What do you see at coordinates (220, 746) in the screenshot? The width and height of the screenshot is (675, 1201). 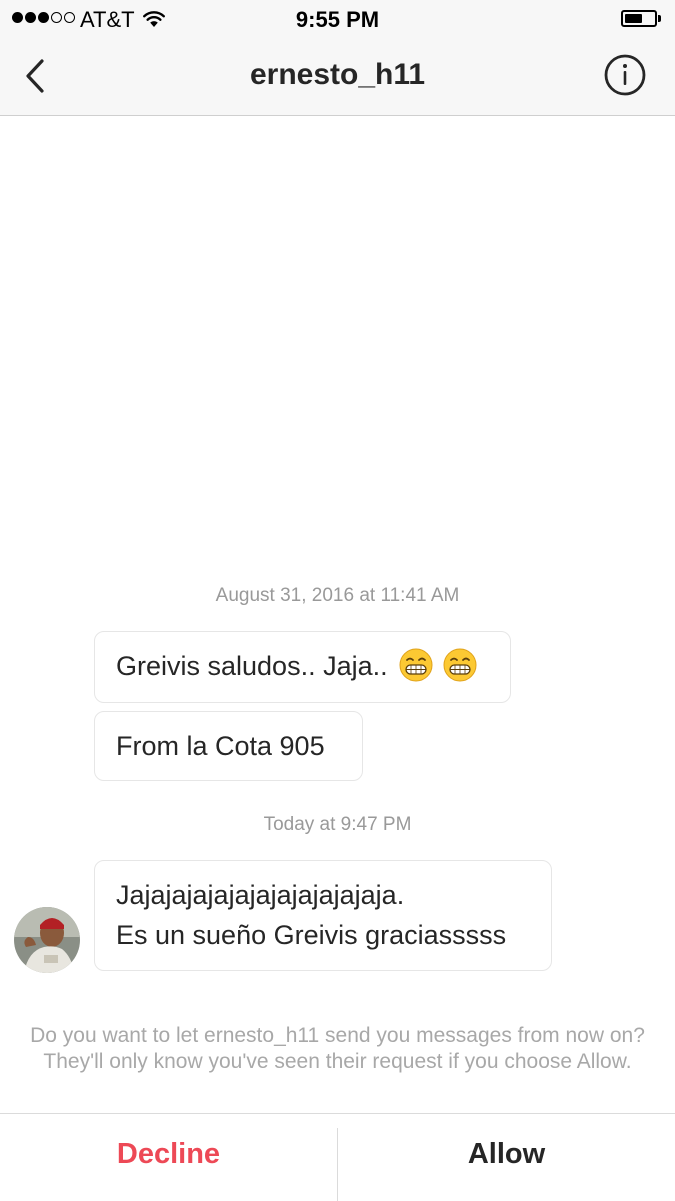 I see `message-text: From la Cota 905` at bounding box center [220, 746].